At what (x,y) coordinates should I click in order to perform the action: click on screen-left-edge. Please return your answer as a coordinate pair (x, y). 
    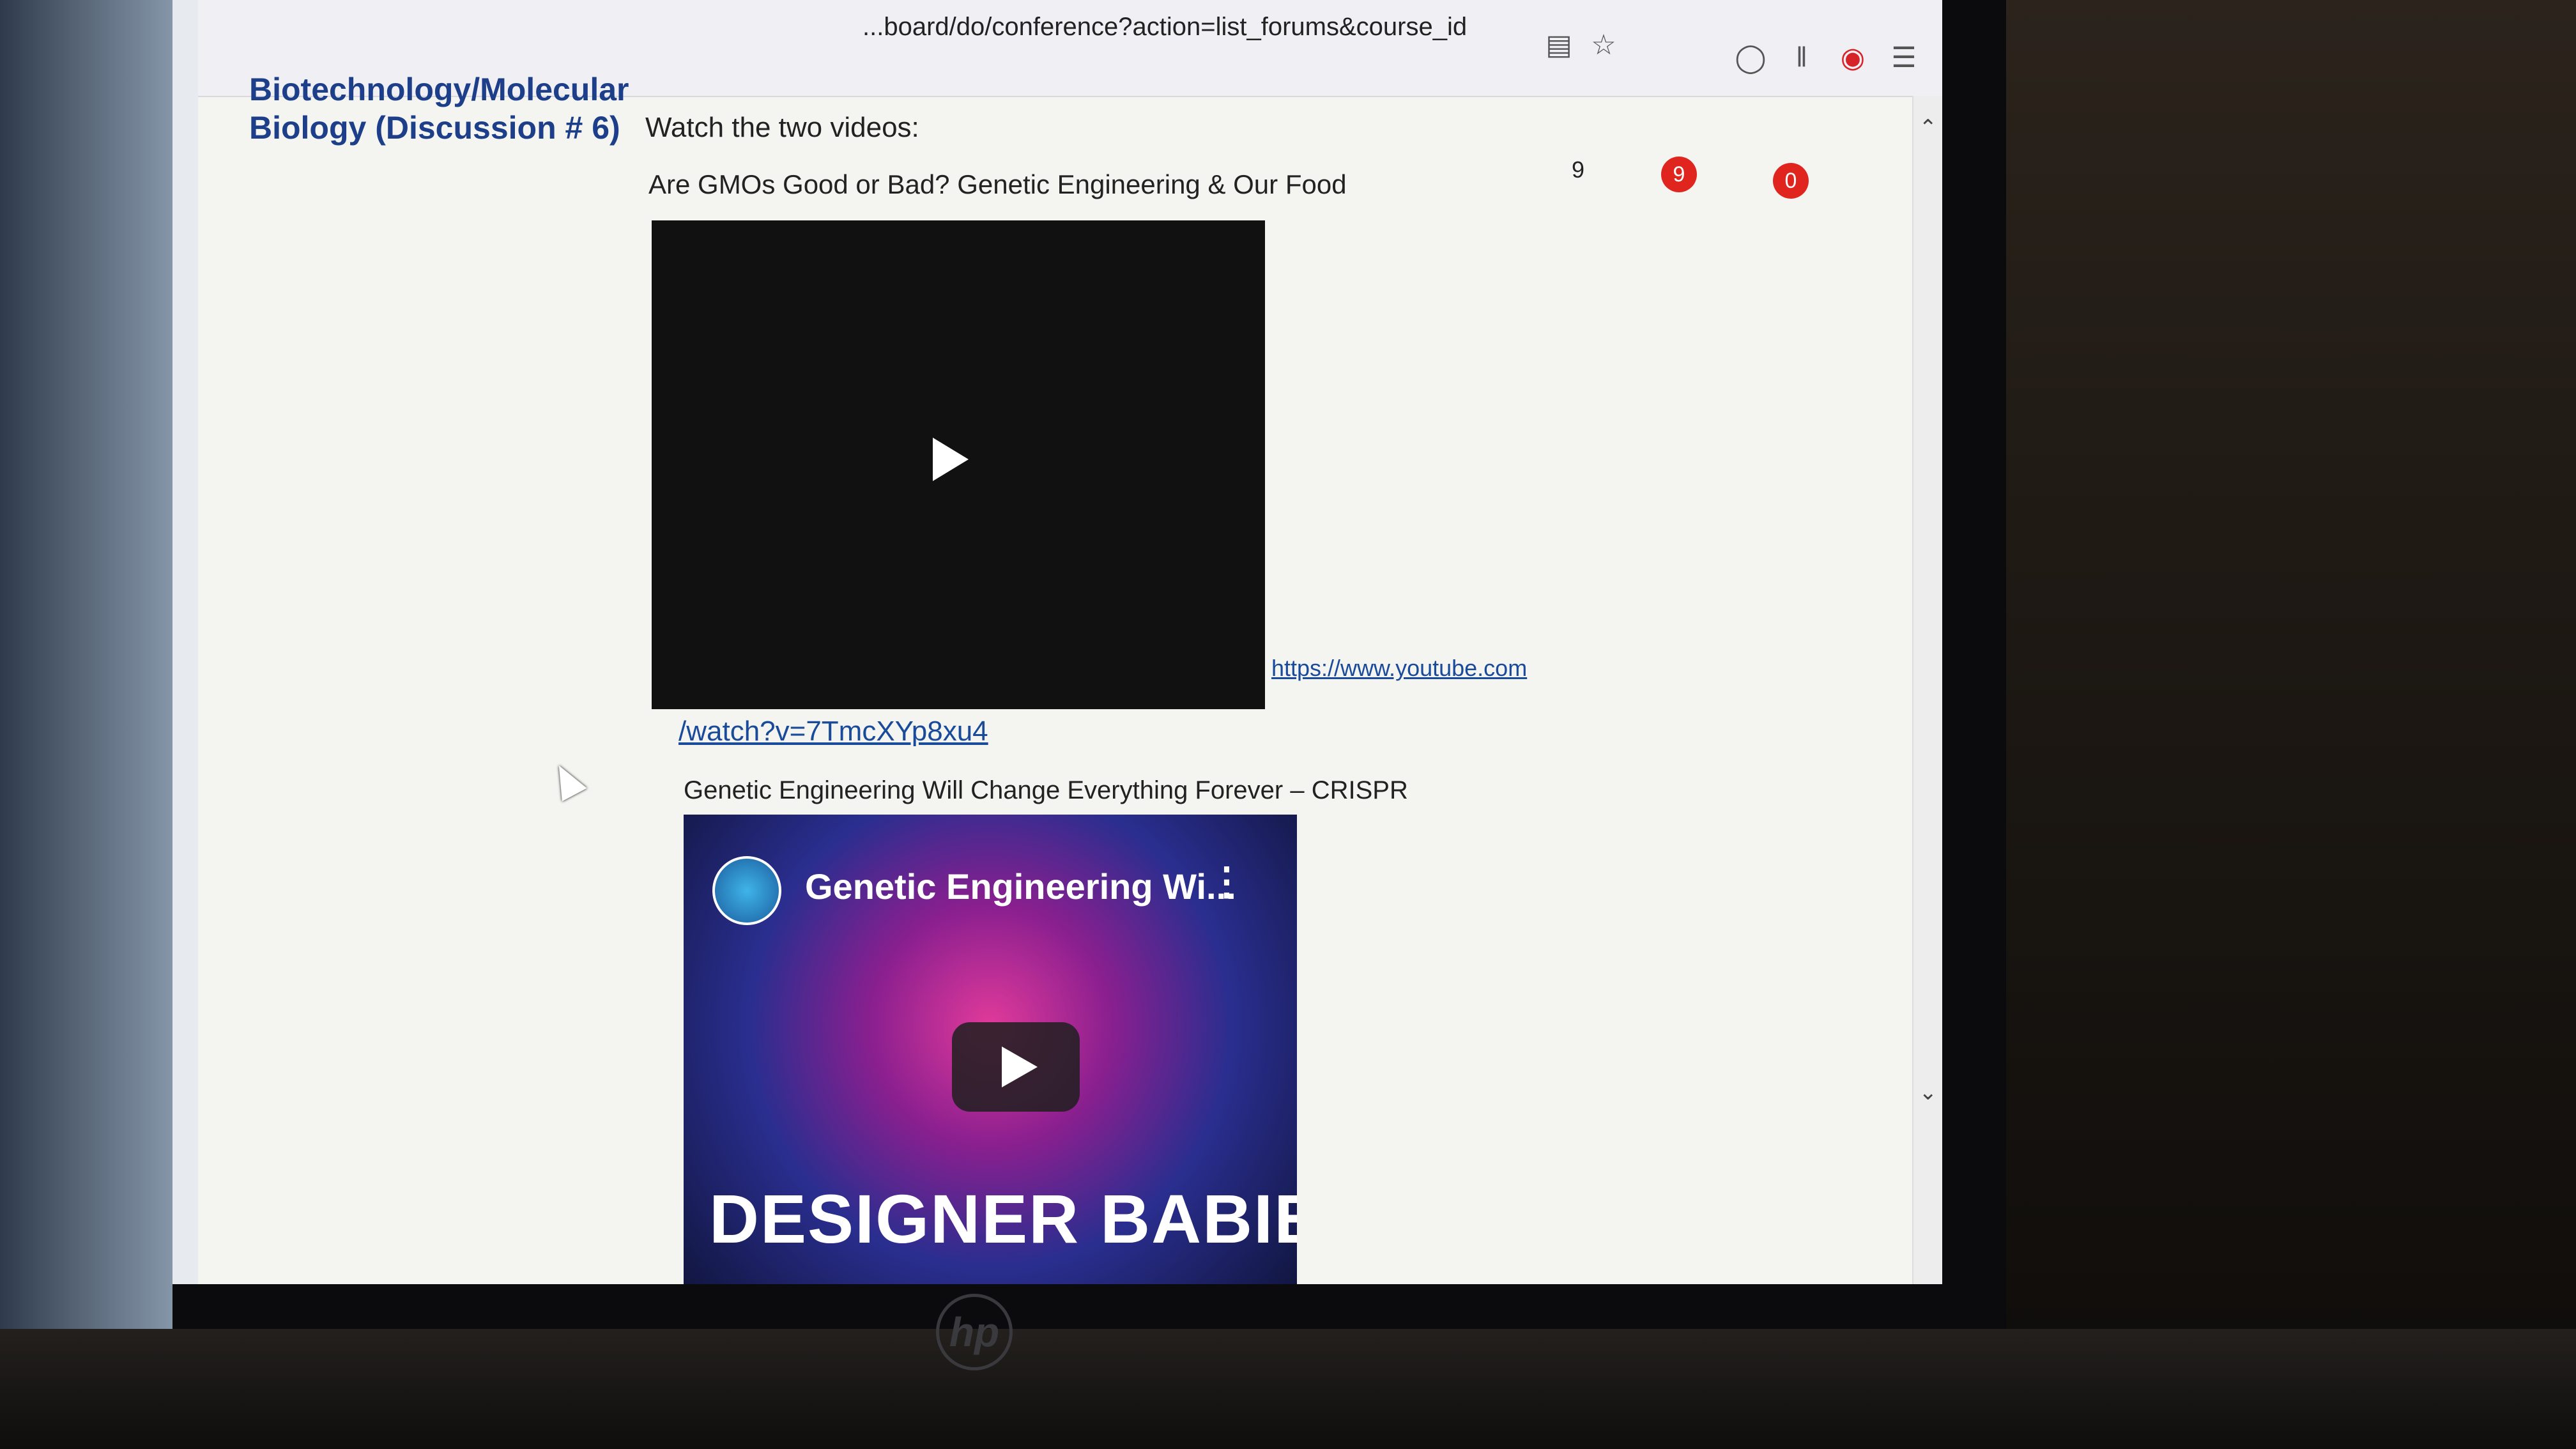
    Looking at the image, I should click on (86, 696).